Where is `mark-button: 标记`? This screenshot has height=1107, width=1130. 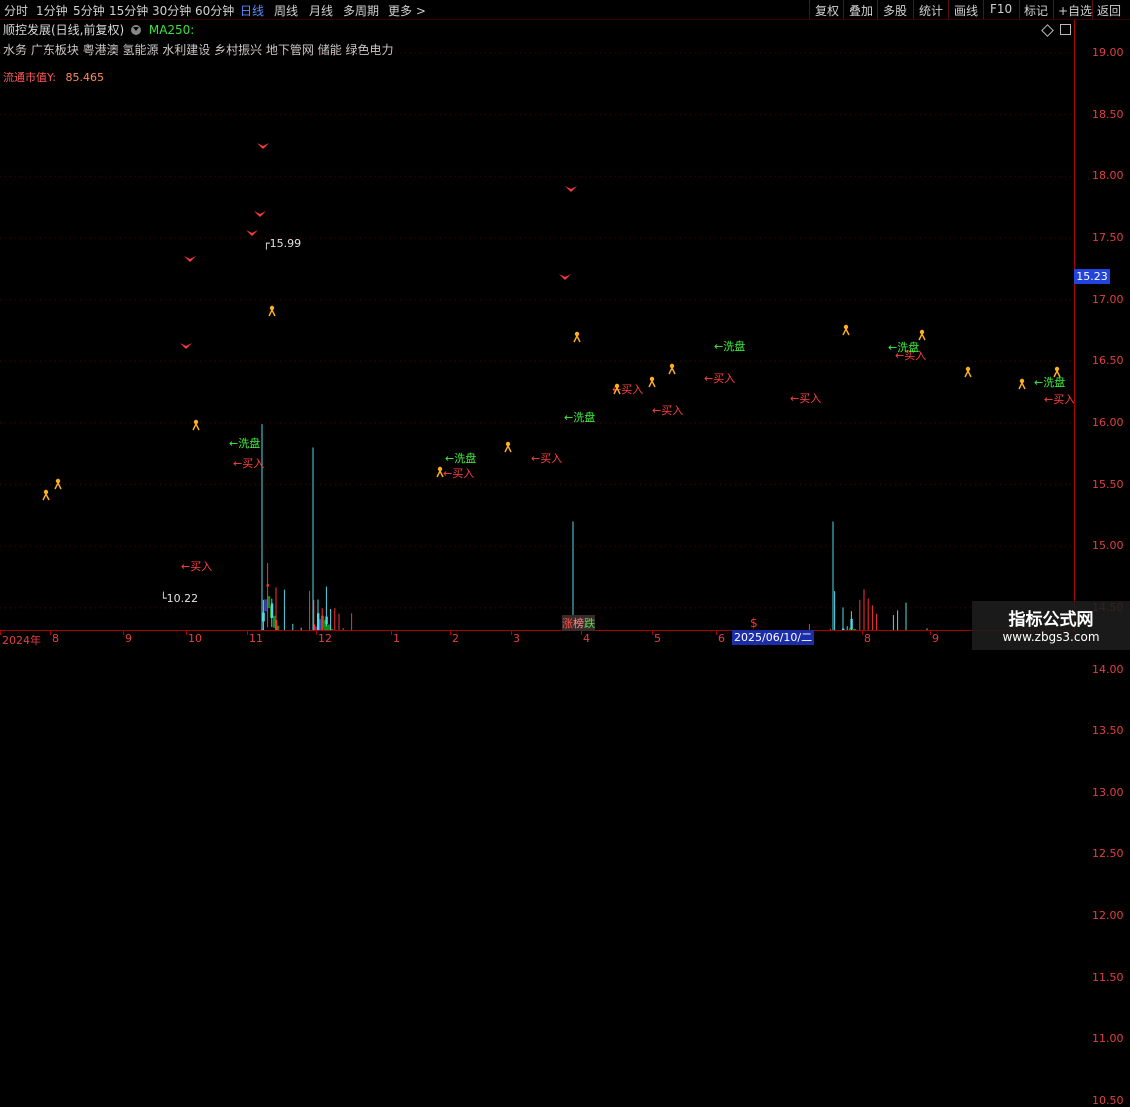
mark-button: 标记 is located at coordinates (1036, 10).